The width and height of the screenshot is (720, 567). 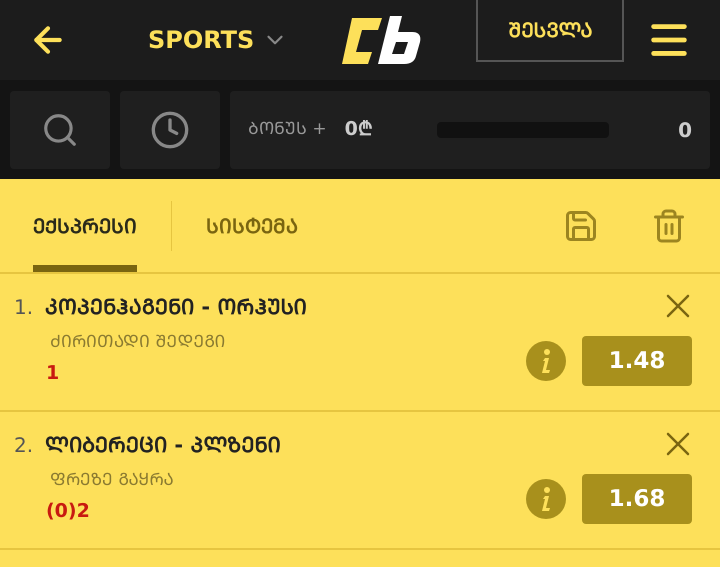 I want to click on tab: ᲔᲥᲡᲞᲠᲔᲡᲘ, so click(x=85, y=225).